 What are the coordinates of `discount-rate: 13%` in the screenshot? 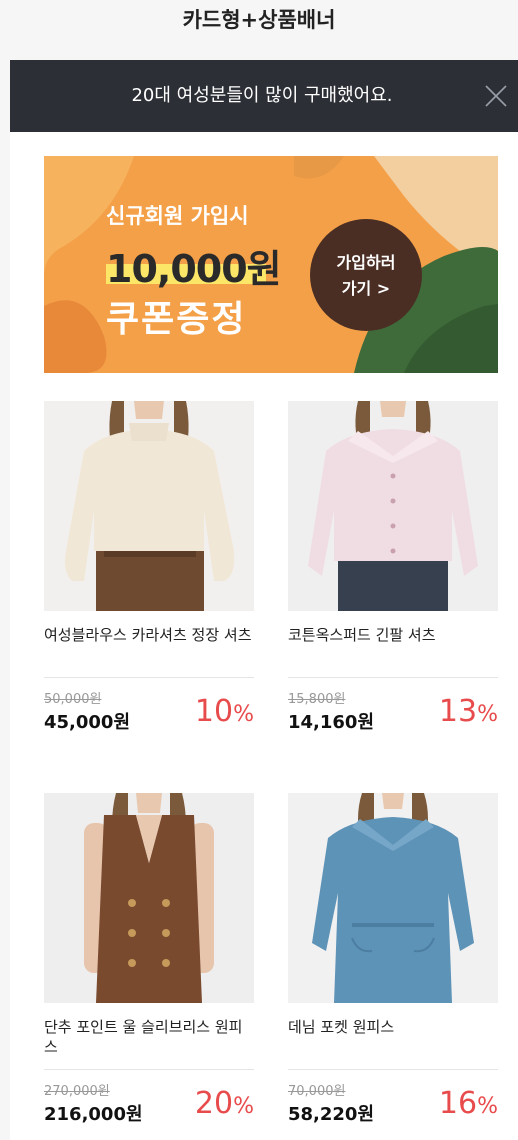 It's located at (468, 711).